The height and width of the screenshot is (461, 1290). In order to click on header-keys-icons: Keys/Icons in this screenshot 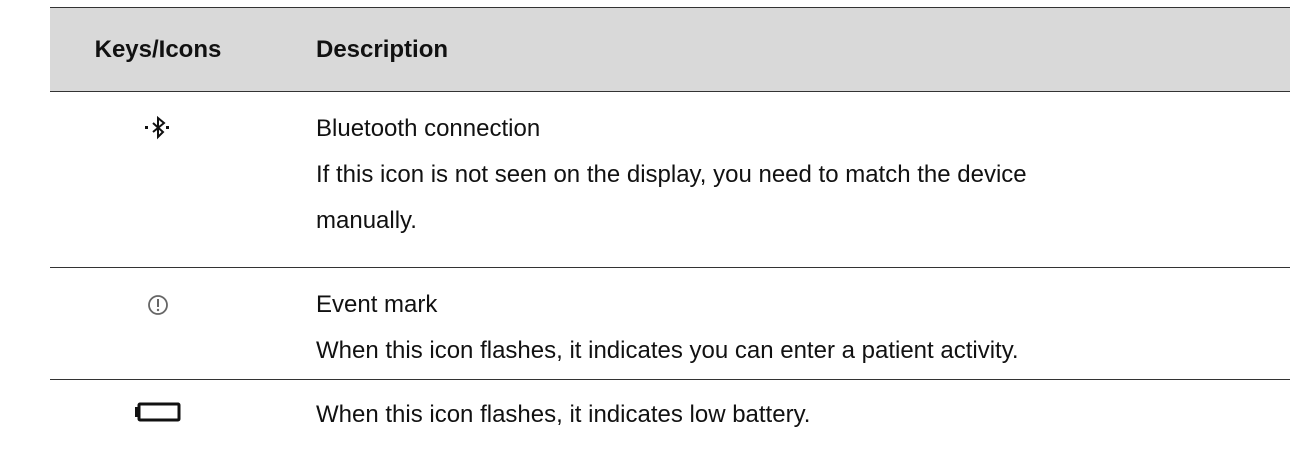, I will do `click(158, 49)`.